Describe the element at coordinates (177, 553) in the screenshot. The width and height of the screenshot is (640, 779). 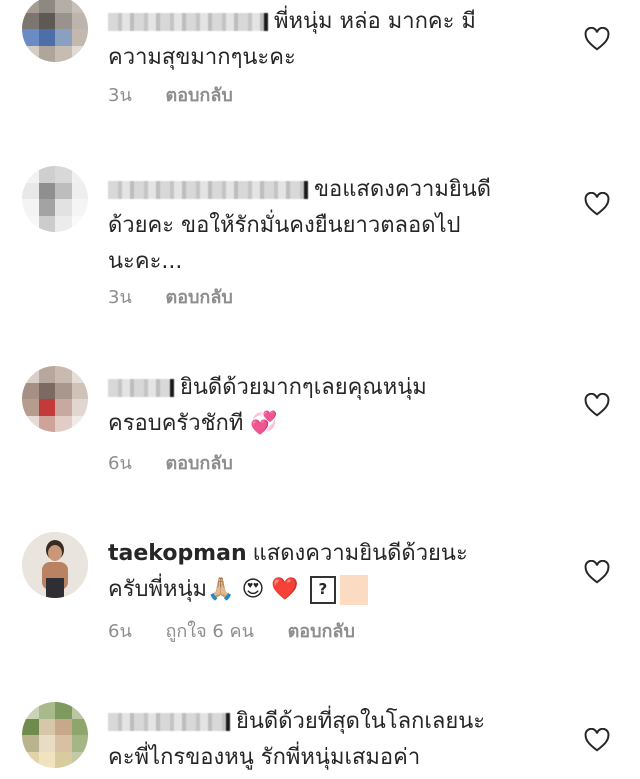
I see `username: taekopman` at that location.